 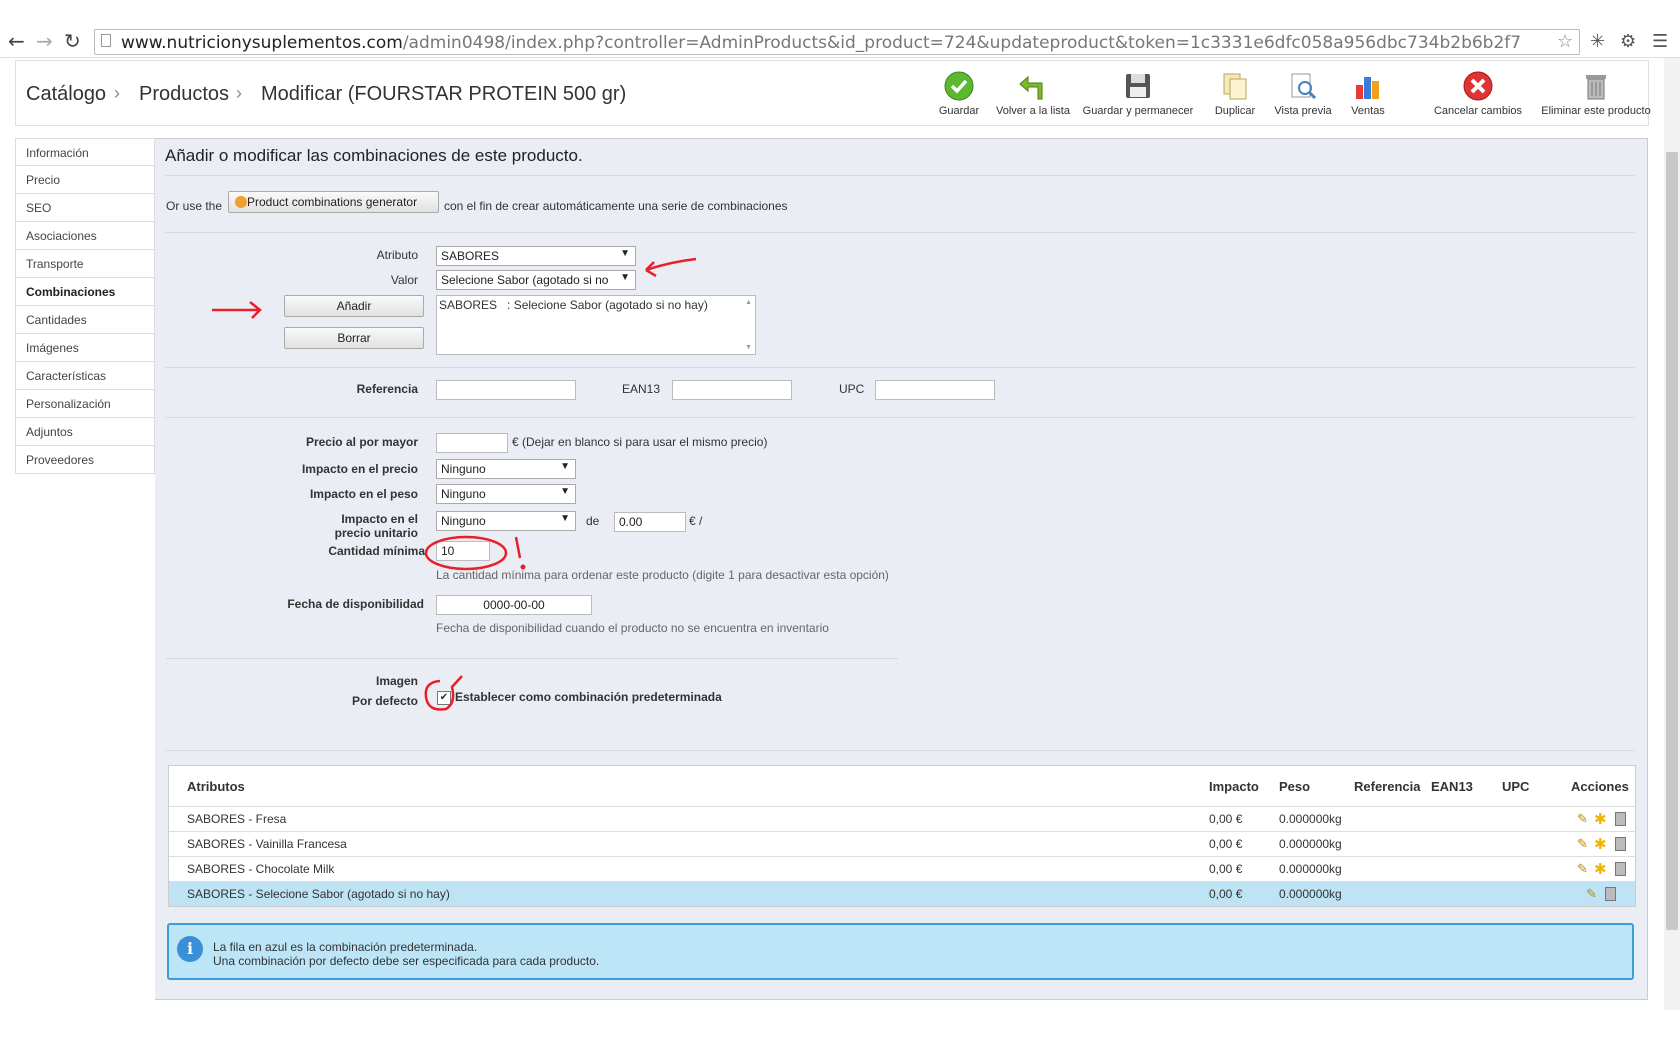 I want to click on annotation-arrow-add, so click(x=237, y=310).